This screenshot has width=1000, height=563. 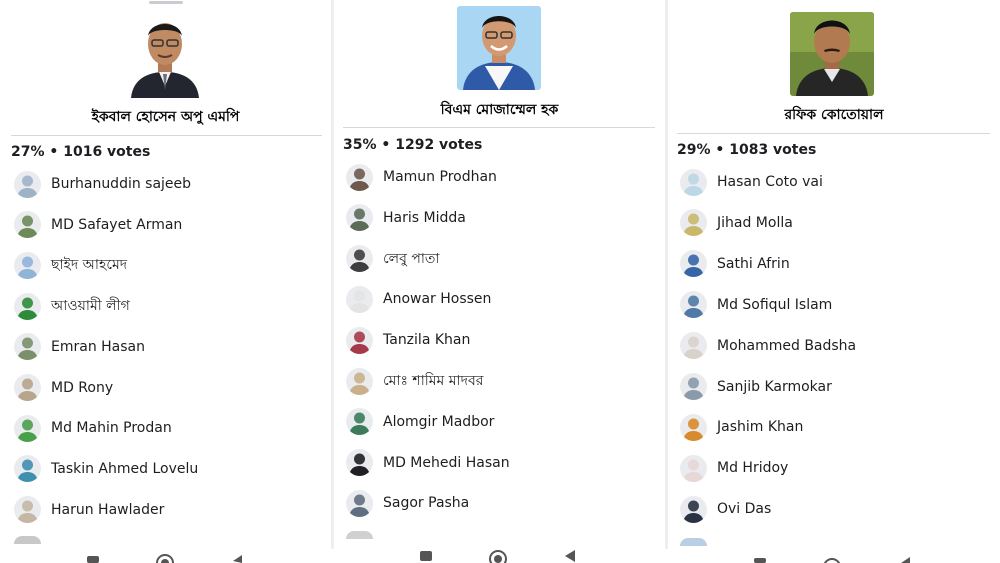 I want to click on voter-row: লেবু পাতা, so click(x=392, y=259).